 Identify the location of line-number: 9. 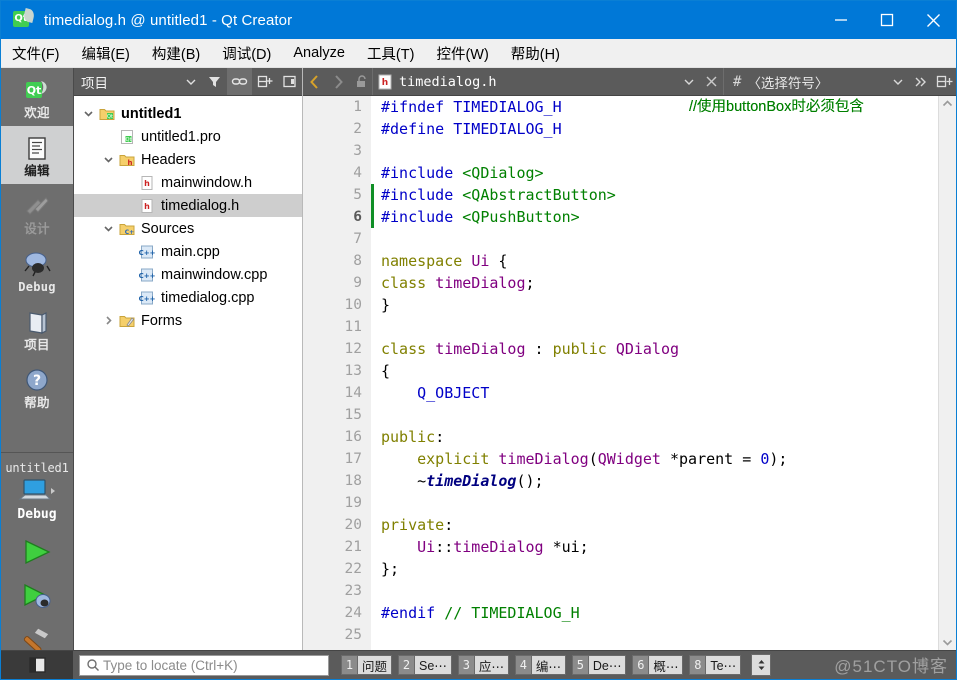
(357, 283).